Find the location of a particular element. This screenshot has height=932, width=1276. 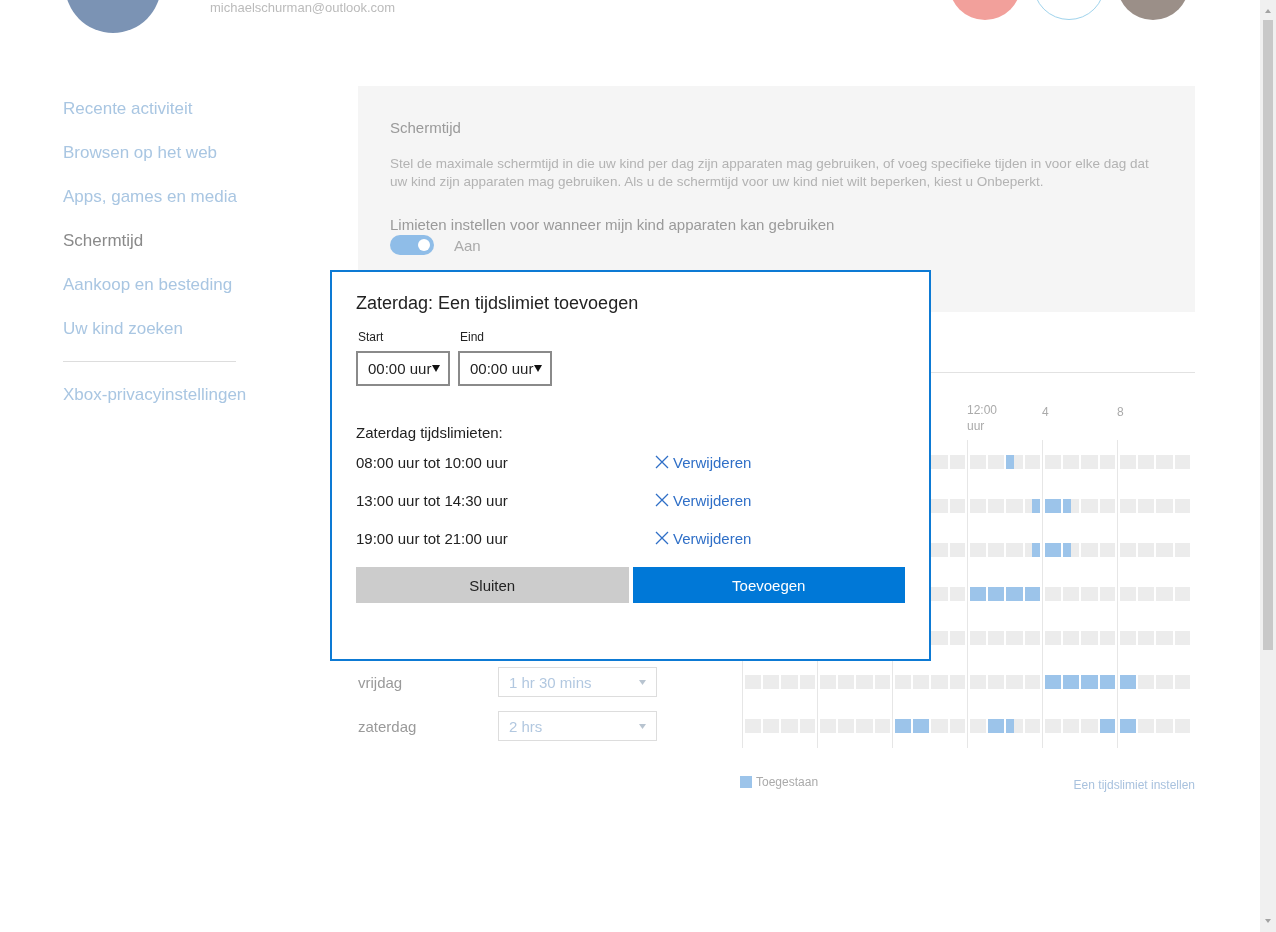

time-picker-label: Eind is located at coordinates (473, 337).